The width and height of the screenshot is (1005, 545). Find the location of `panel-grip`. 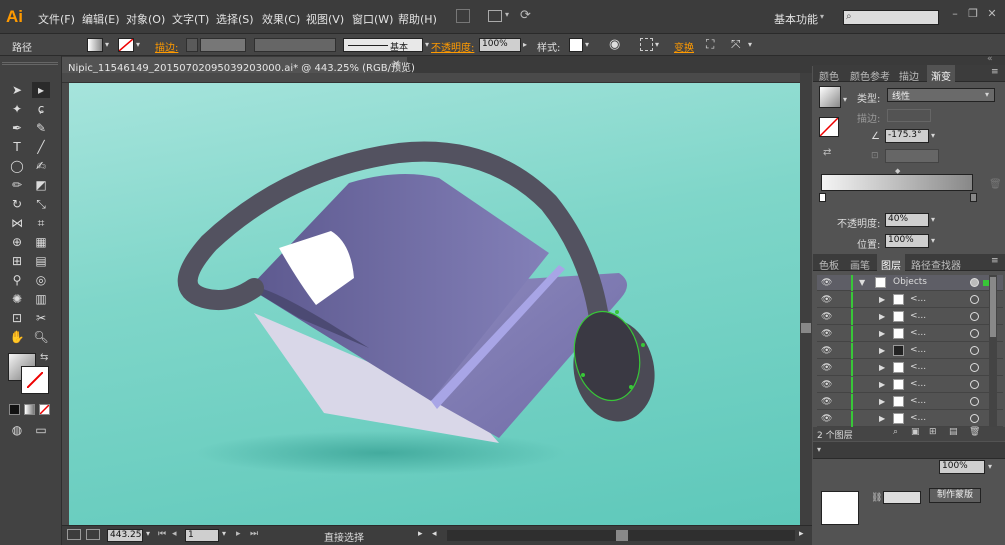

panel-grip is located at coordinates (30, 63).